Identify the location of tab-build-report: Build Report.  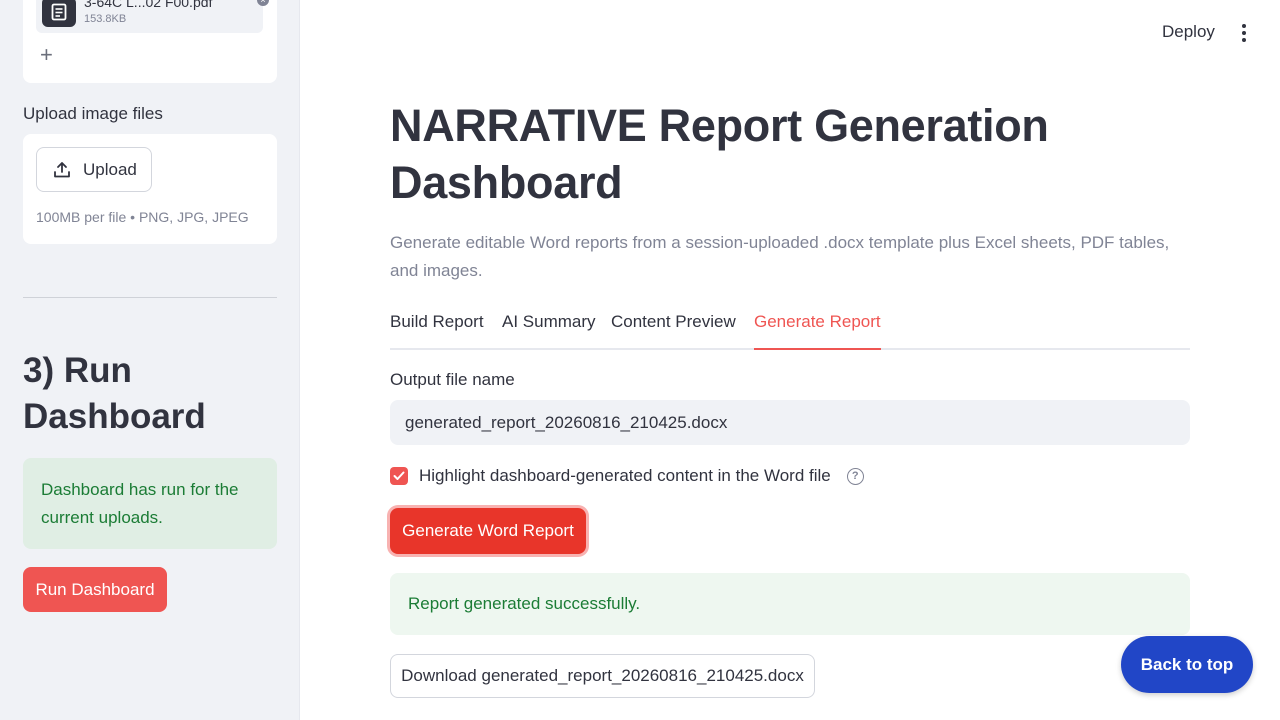
(437, 331).